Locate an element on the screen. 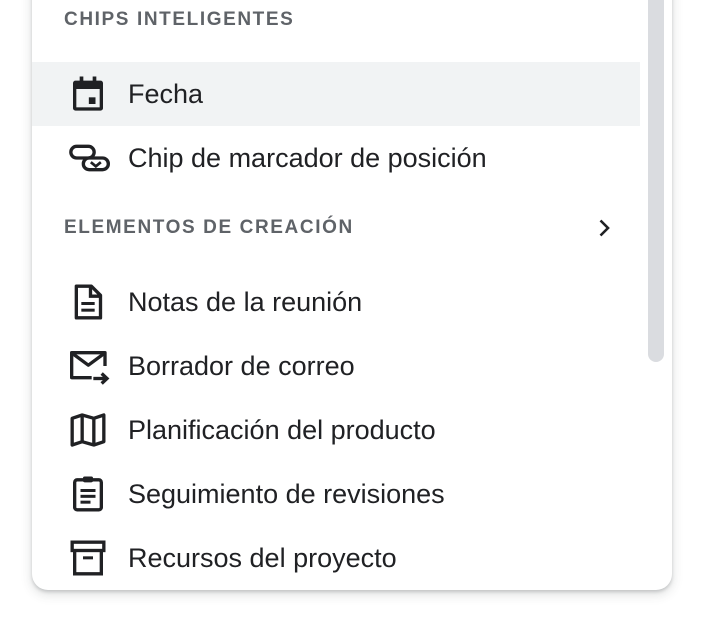 This screenshot has height=622, width=704. menu-item-placeholder-chip: Chip de marcador de posición is located at coordinates (336, 158).